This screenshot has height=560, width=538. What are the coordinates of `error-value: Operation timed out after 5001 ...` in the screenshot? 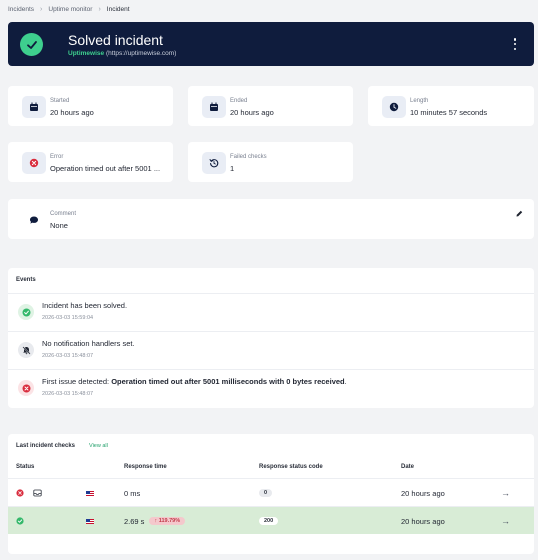 It's located at (105, 168).